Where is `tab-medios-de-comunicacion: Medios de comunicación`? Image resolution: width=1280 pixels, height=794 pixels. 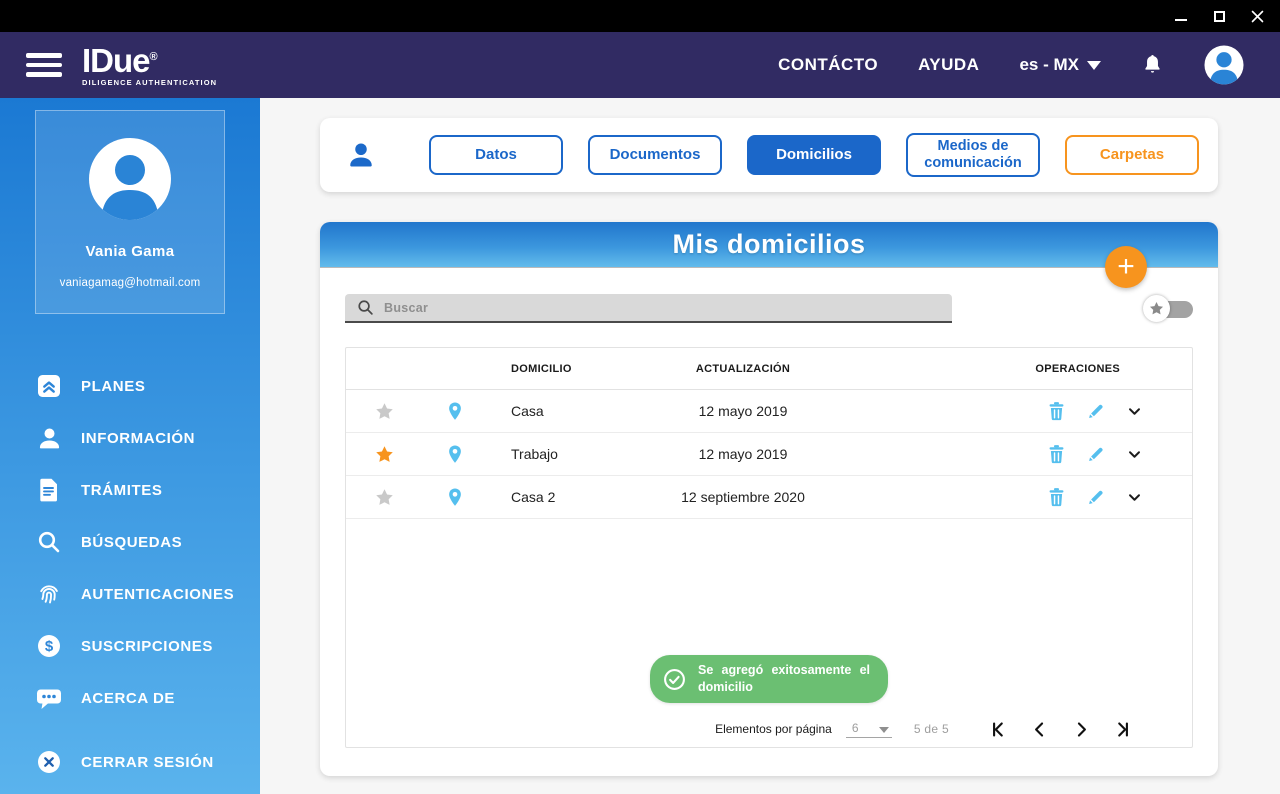 tab-medios-de-comunicacion: Medios de comunicación is located at coordinates (973, 155).